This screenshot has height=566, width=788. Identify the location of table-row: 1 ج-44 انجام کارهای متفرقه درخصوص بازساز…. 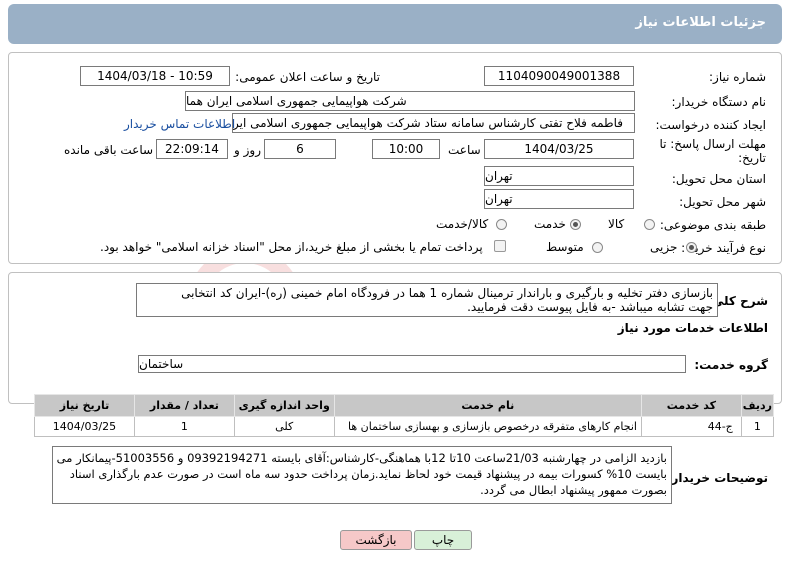
(404, 426).